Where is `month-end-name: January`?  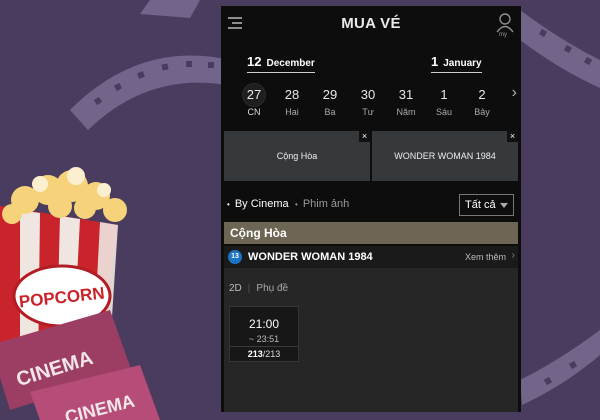 month-end-name: January is located at coordinates (462, 63).